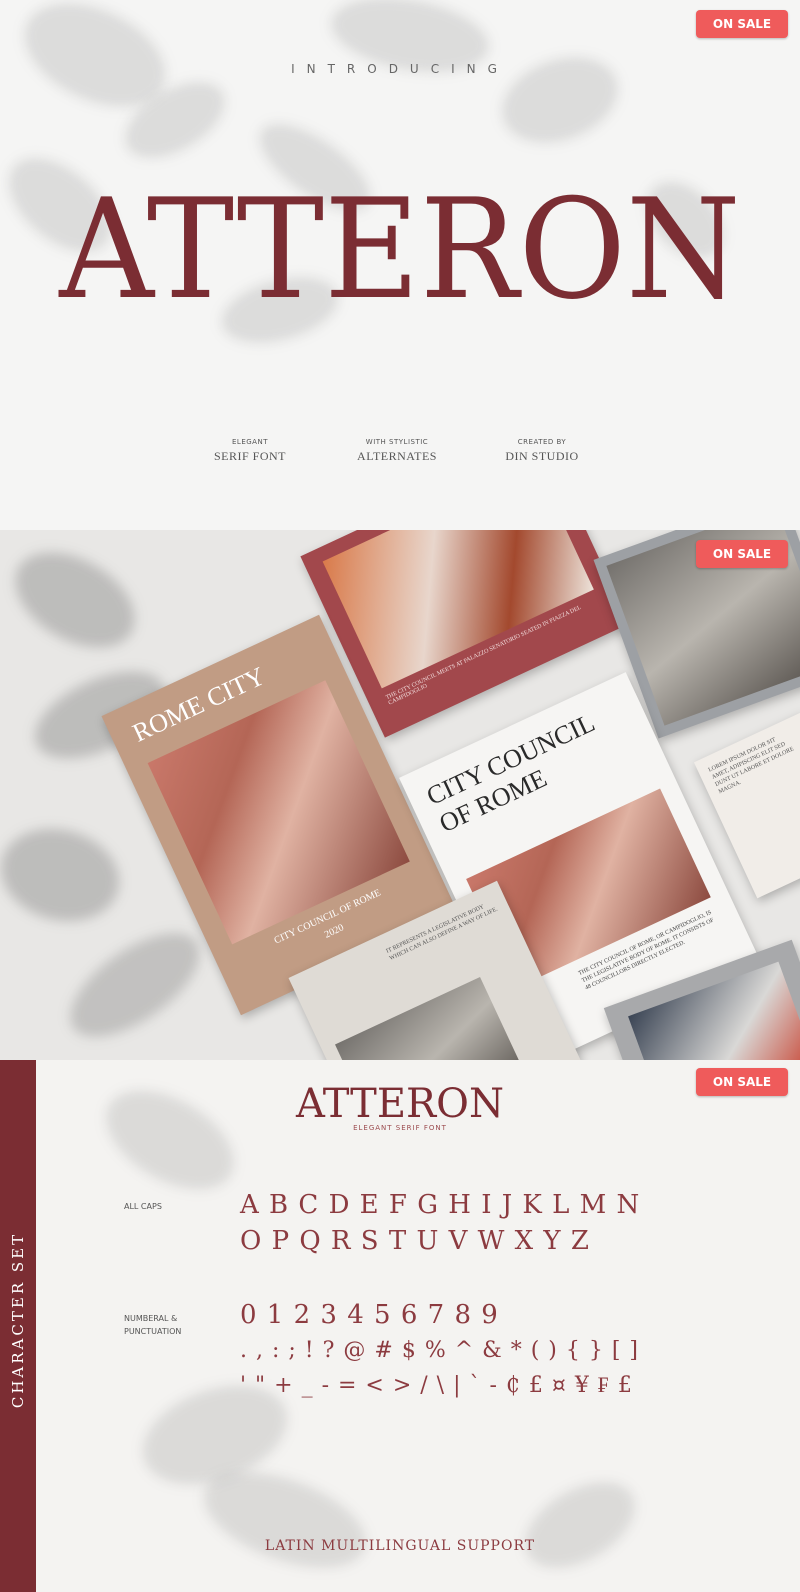 Image resolution: width=800 pixels, height=1592 pixels. I want to click on font-title: ATTERON, so click(400, 249).